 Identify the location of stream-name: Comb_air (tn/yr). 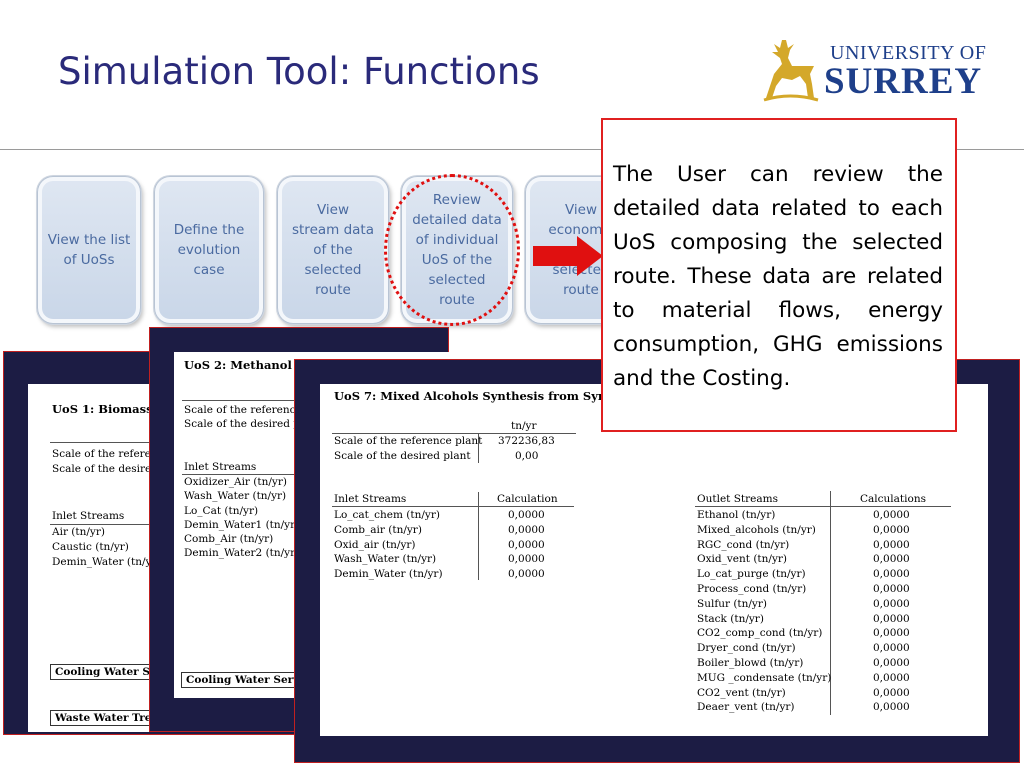
(378, 529).